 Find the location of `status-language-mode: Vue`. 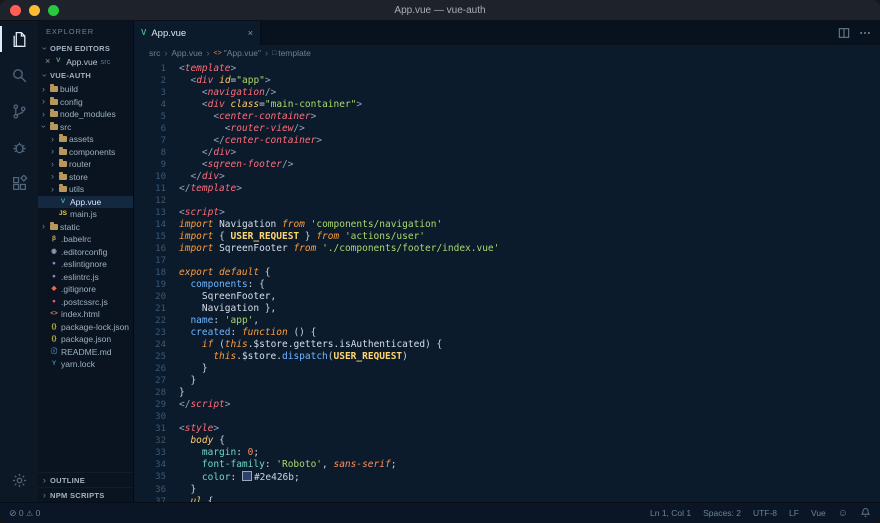

status-language-mode: Vue is located at coordinates (818, 513).